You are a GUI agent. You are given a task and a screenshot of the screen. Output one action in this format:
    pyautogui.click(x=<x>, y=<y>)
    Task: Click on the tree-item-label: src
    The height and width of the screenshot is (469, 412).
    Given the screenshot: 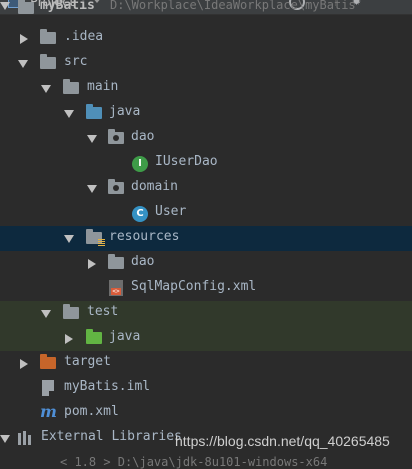 What is the action you would take?
    pyautogui.click(x=76, y=61)
    